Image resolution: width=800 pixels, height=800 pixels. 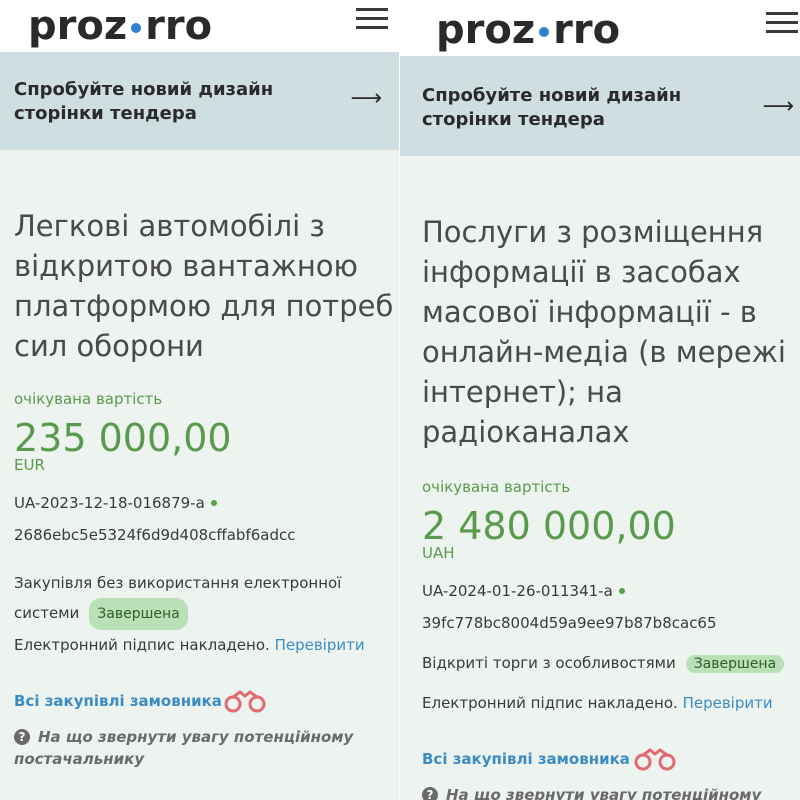 What do you see at coordinates (569, 623) in the screenshot?
I see `tender-hash: 39fc778bc8004d59a9ee97b87b8cac65` at bounding box center [569, 623].